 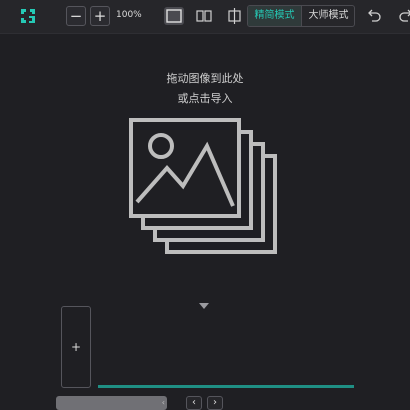 What do you see at coordinates (226, 386) in the screenshot?
I see `filmstrip-track` at bounding box center [226, 386].